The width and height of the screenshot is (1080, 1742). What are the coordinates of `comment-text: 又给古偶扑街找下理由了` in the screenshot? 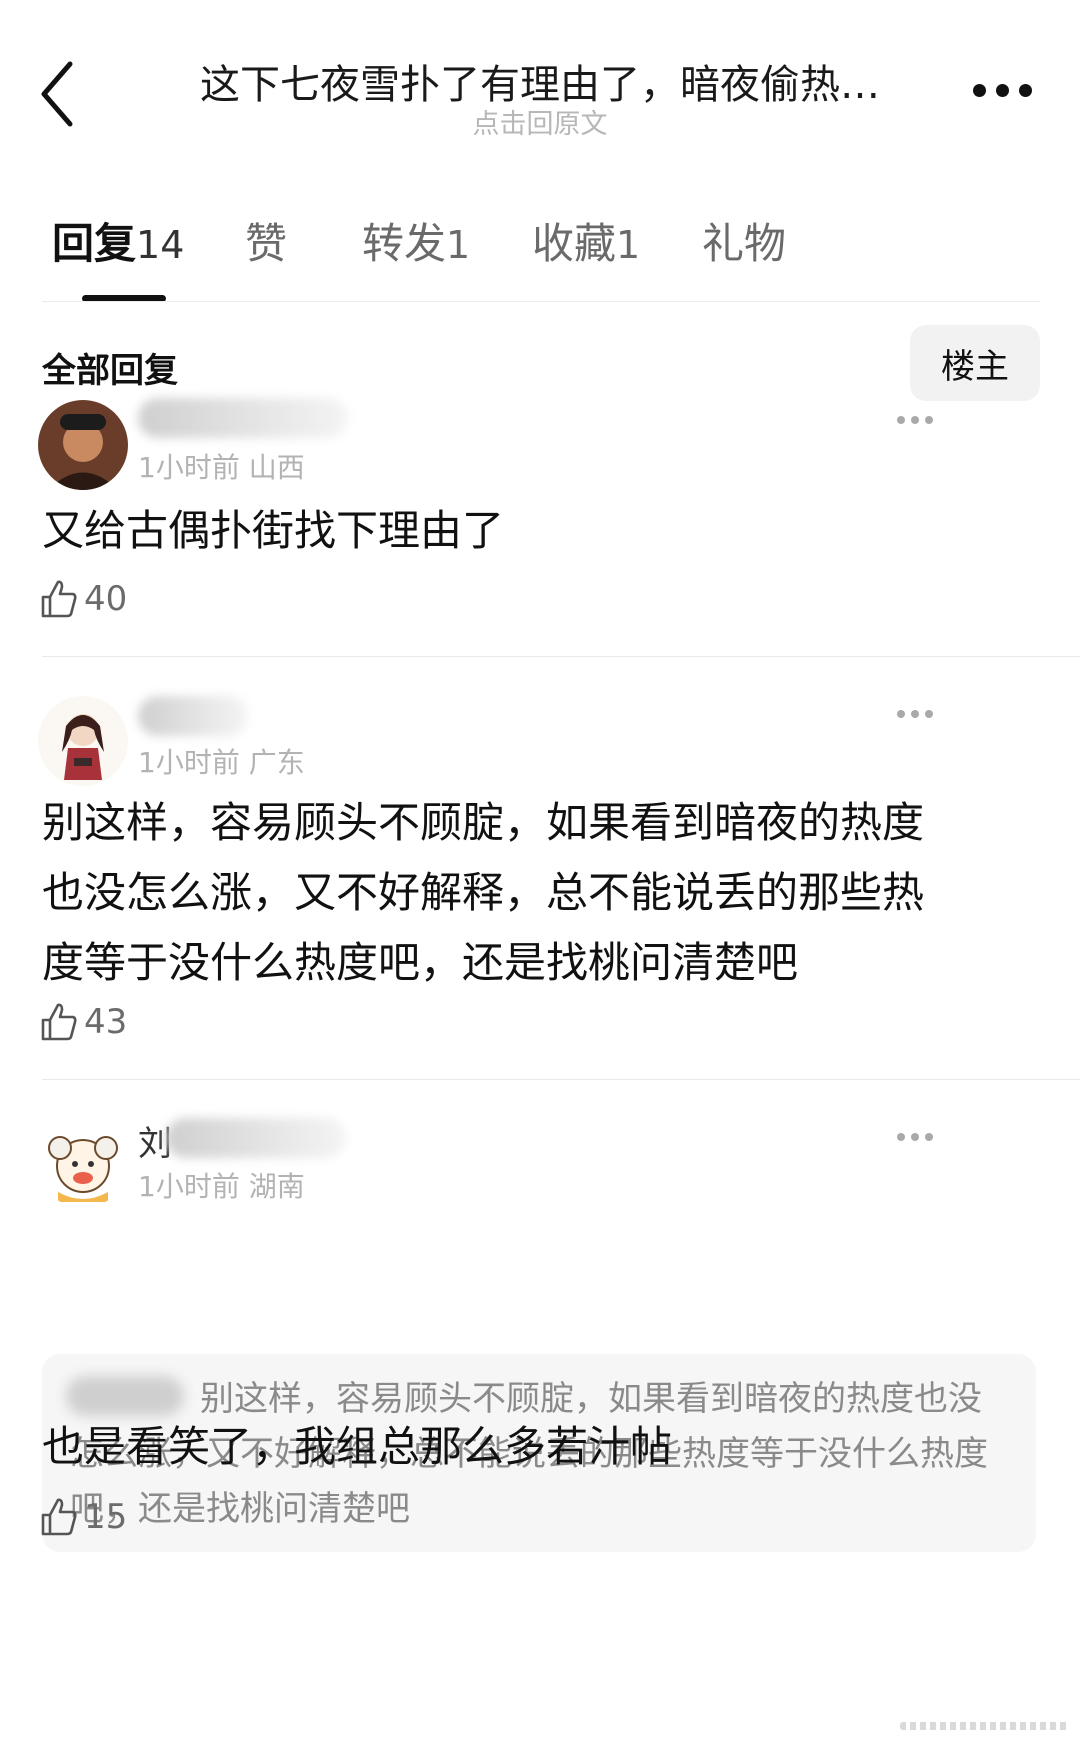 It's located at (273, 530).